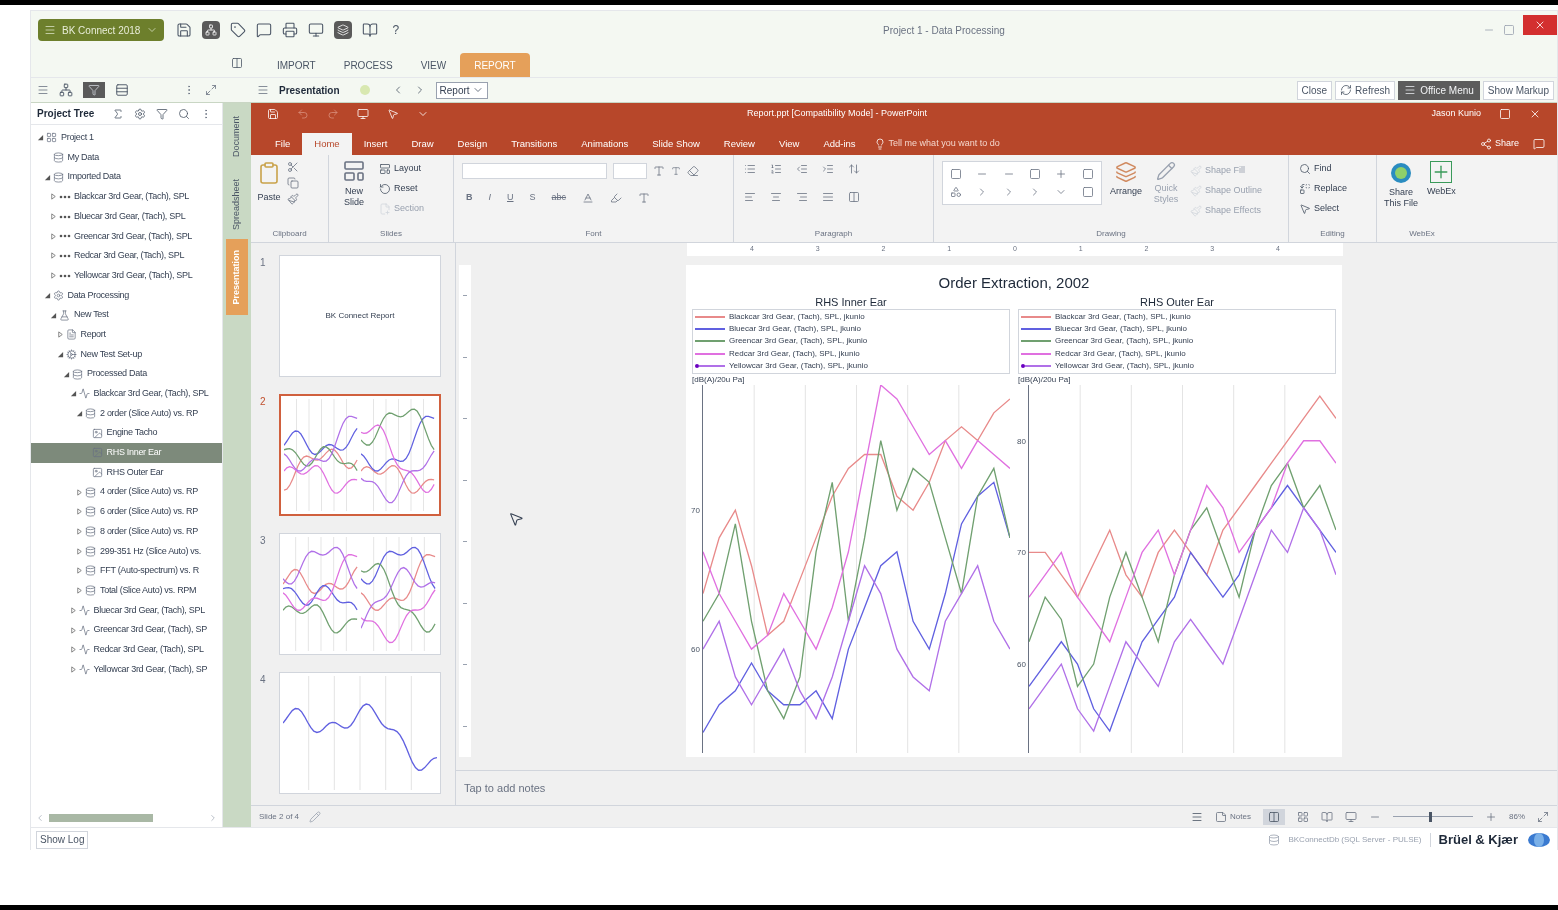  I want to click on ribbon-button: Layout, so click(402, 169).